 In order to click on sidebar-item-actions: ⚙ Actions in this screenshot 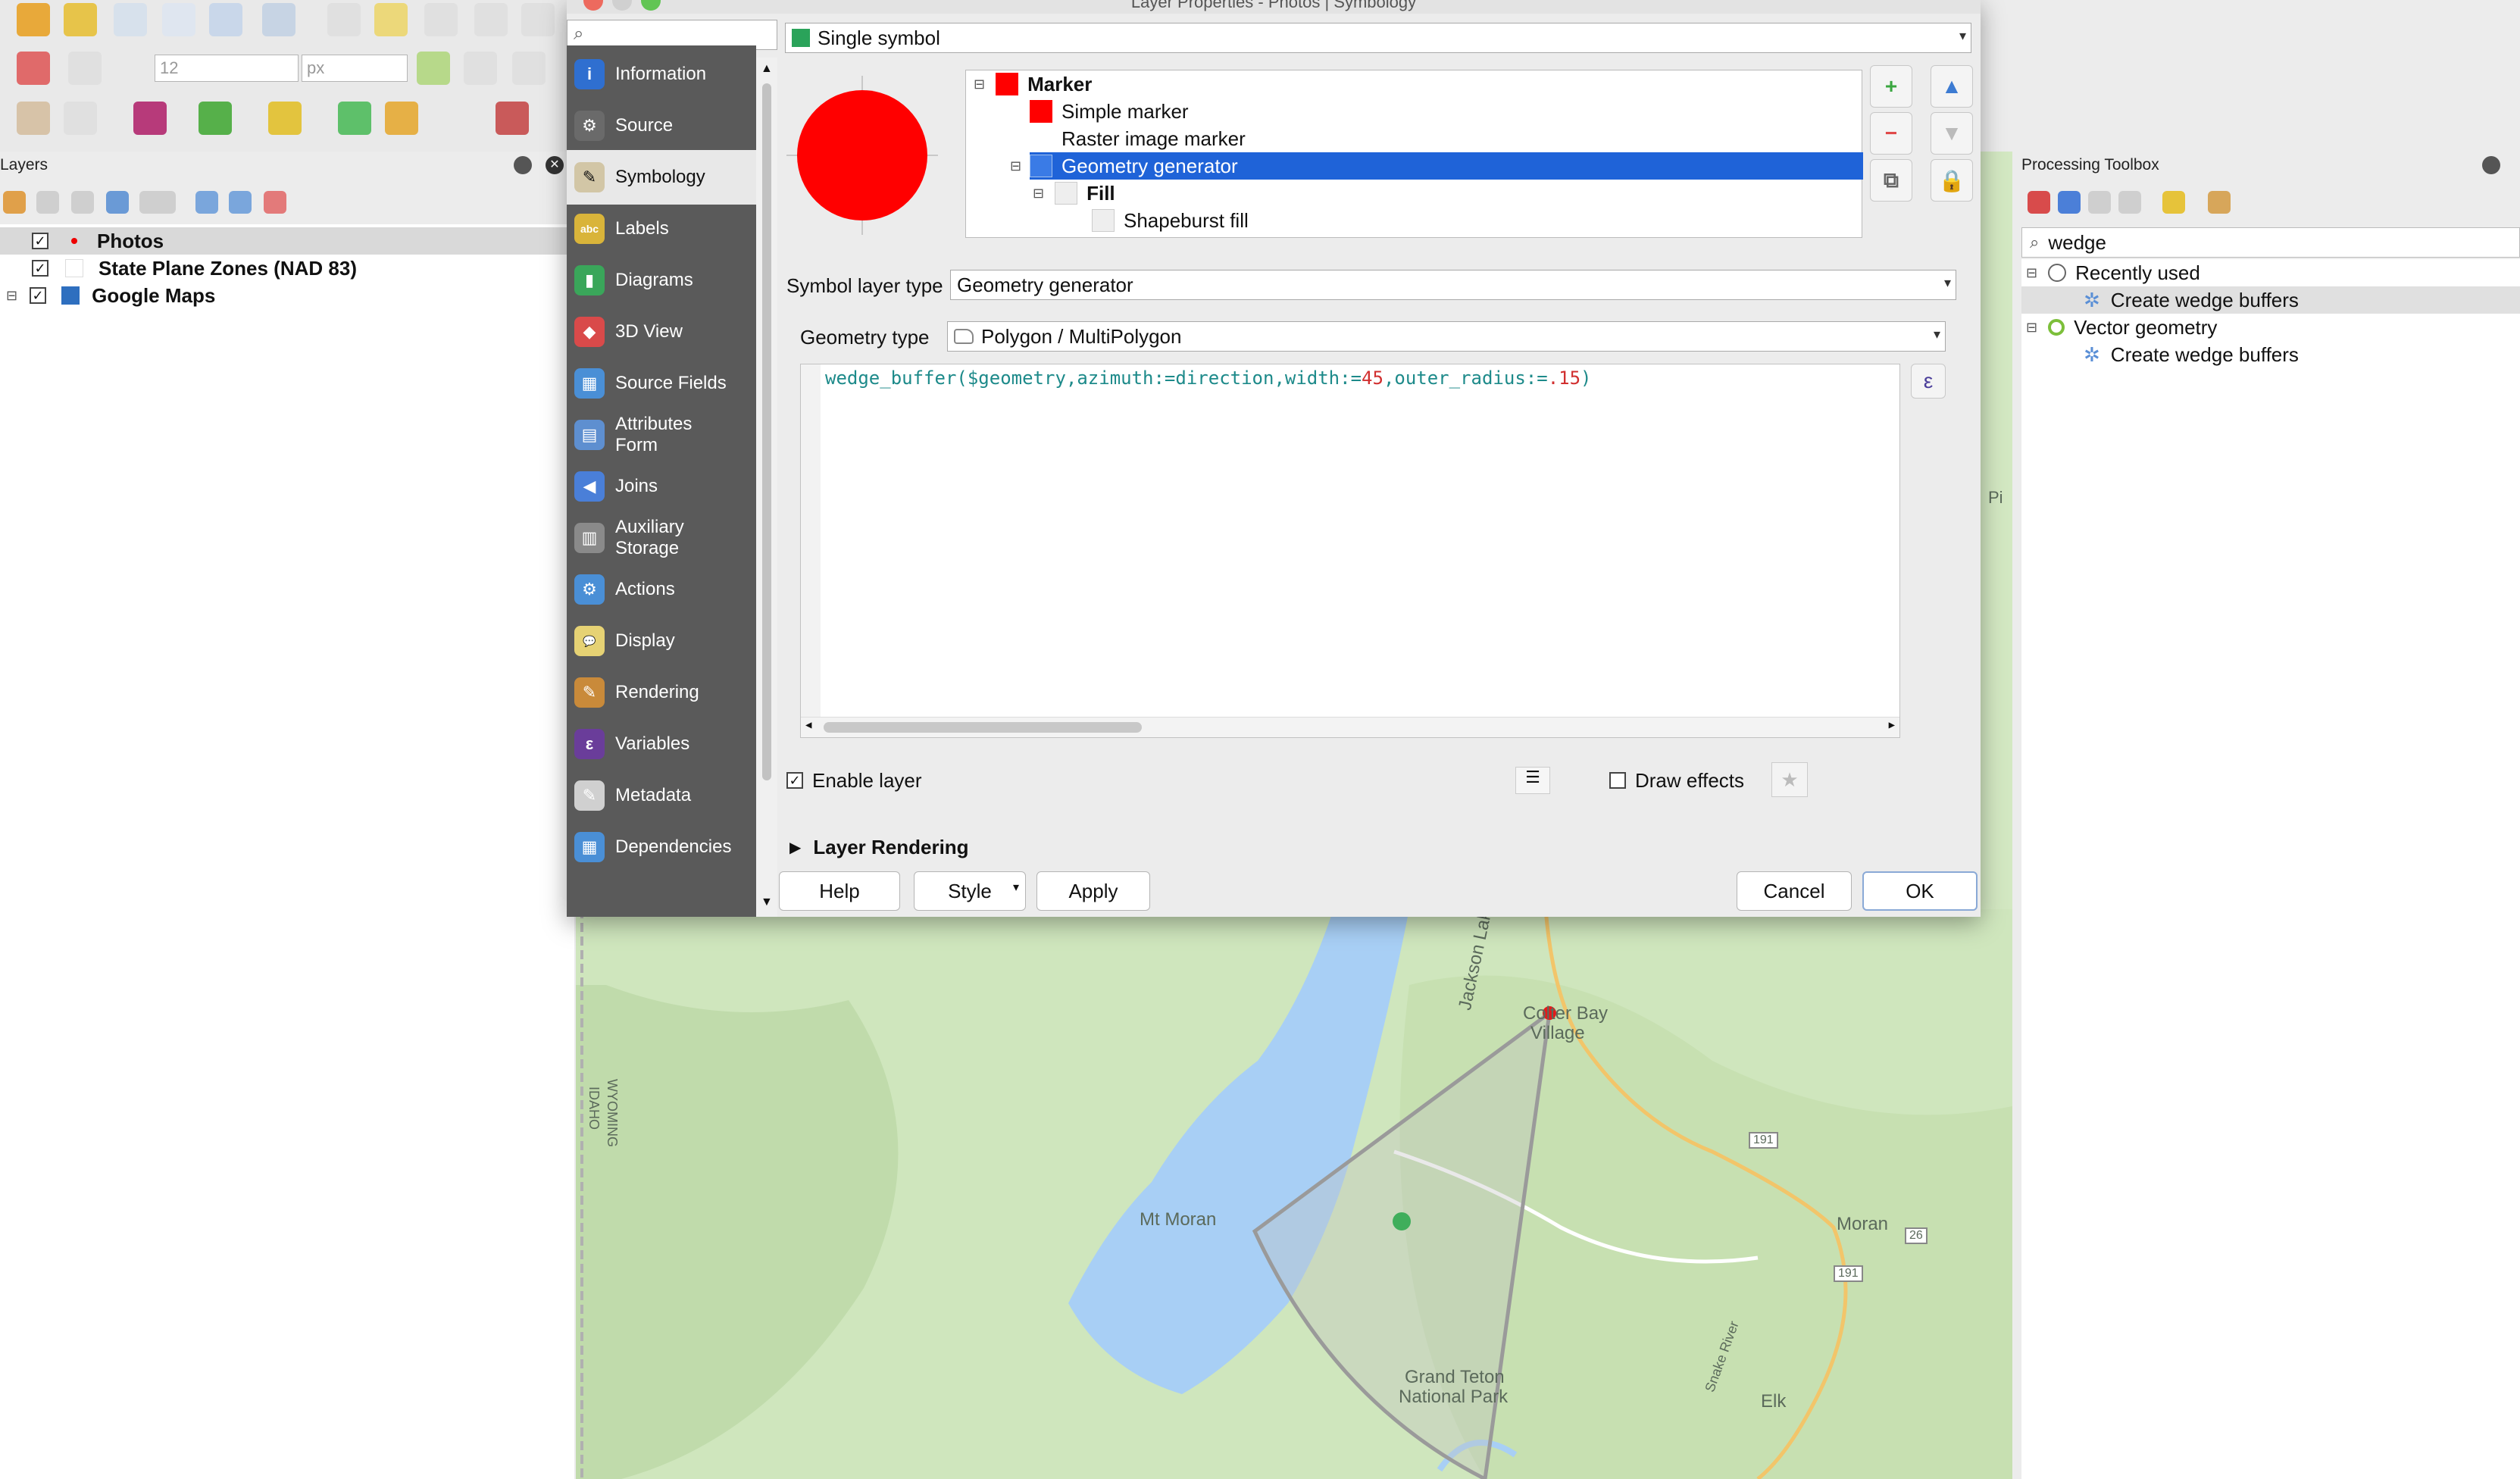, I will do `click(661, 589)`.